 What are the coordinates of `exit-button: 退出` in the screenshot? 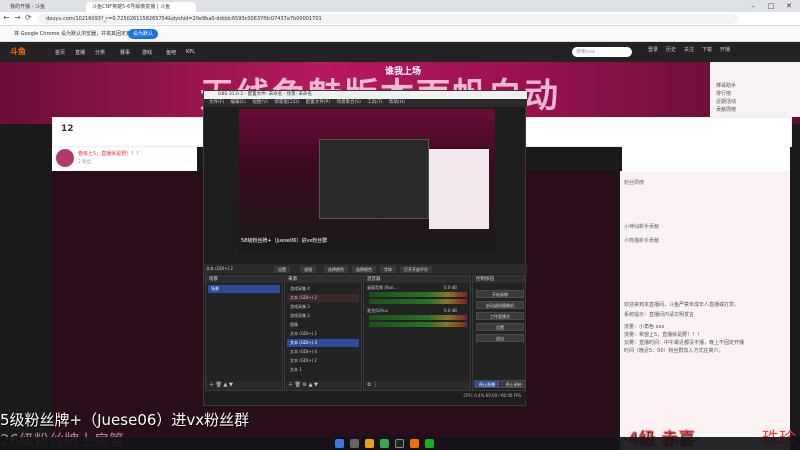 It's located at (500, 338).